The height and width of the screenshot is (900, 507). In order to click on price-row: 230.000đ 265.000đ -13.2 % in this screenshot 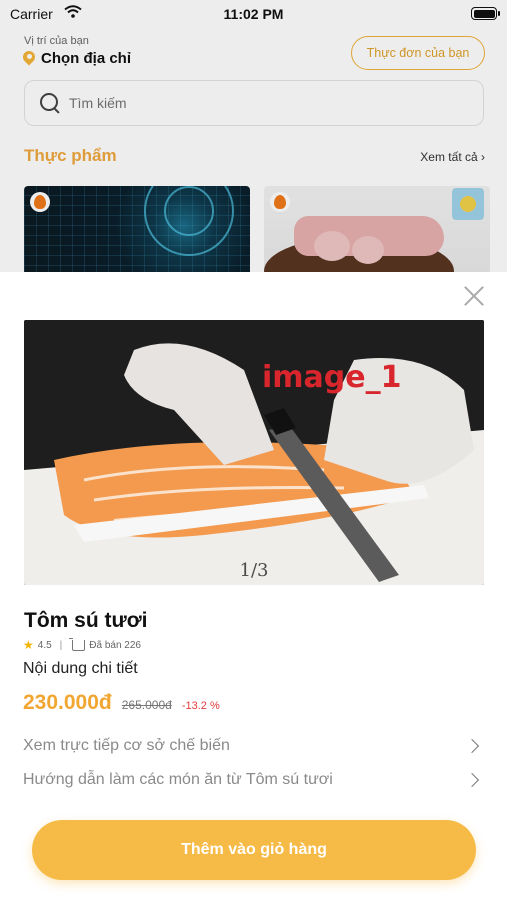, I will do `click(121, 703)`.